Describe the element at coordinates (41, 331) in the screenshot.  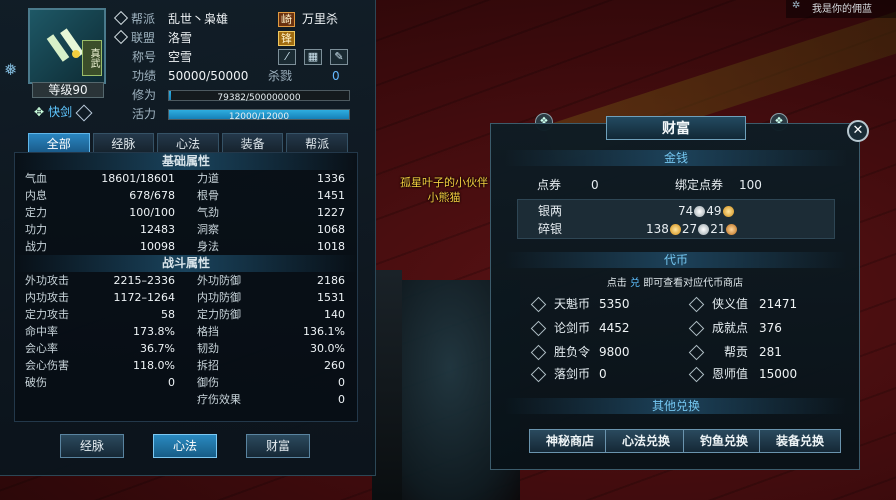
I see `attribute-label: 命中率` at that location.